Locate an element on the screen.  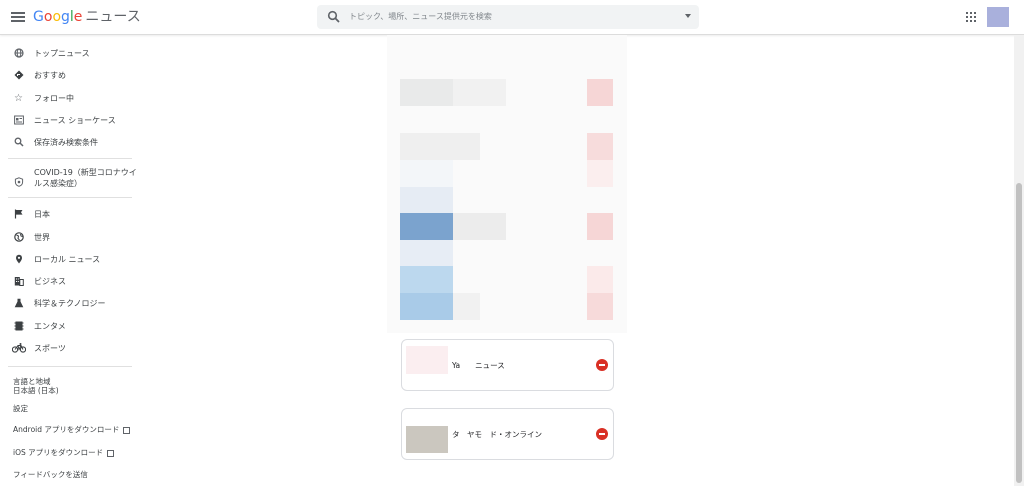
ios-app-label: iOS アプリをダウンロード is located at coordinates (58, 452).